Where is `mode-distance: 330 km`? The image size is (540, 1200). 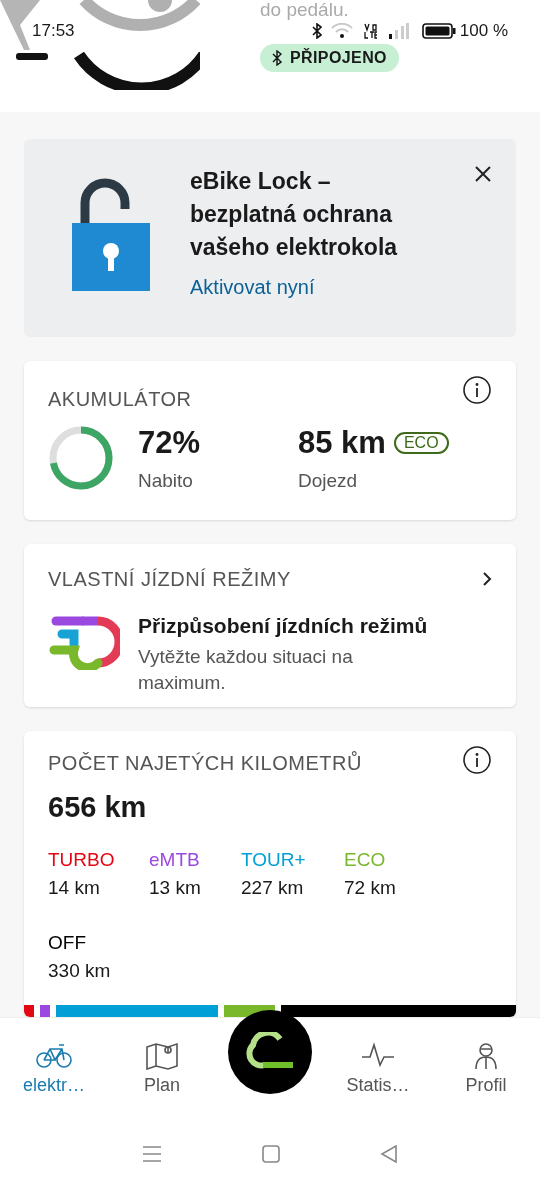
mode-distance: 330 km is located at coordinates (80, 971).